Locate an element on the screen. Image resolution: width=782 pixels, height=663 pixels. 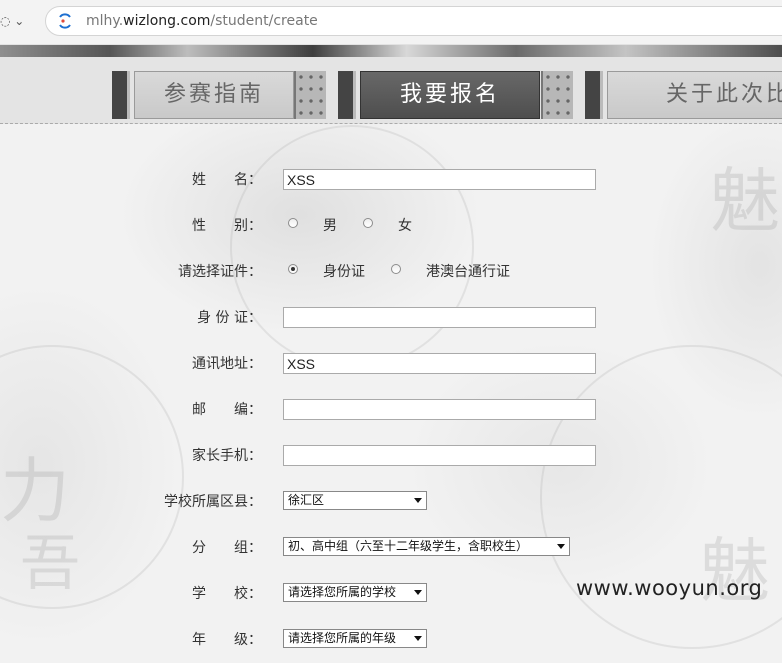
form-row-group: 分 组： 初、高中组（六至十二年级学生，含职校生） is located at coordinates (391, 549).